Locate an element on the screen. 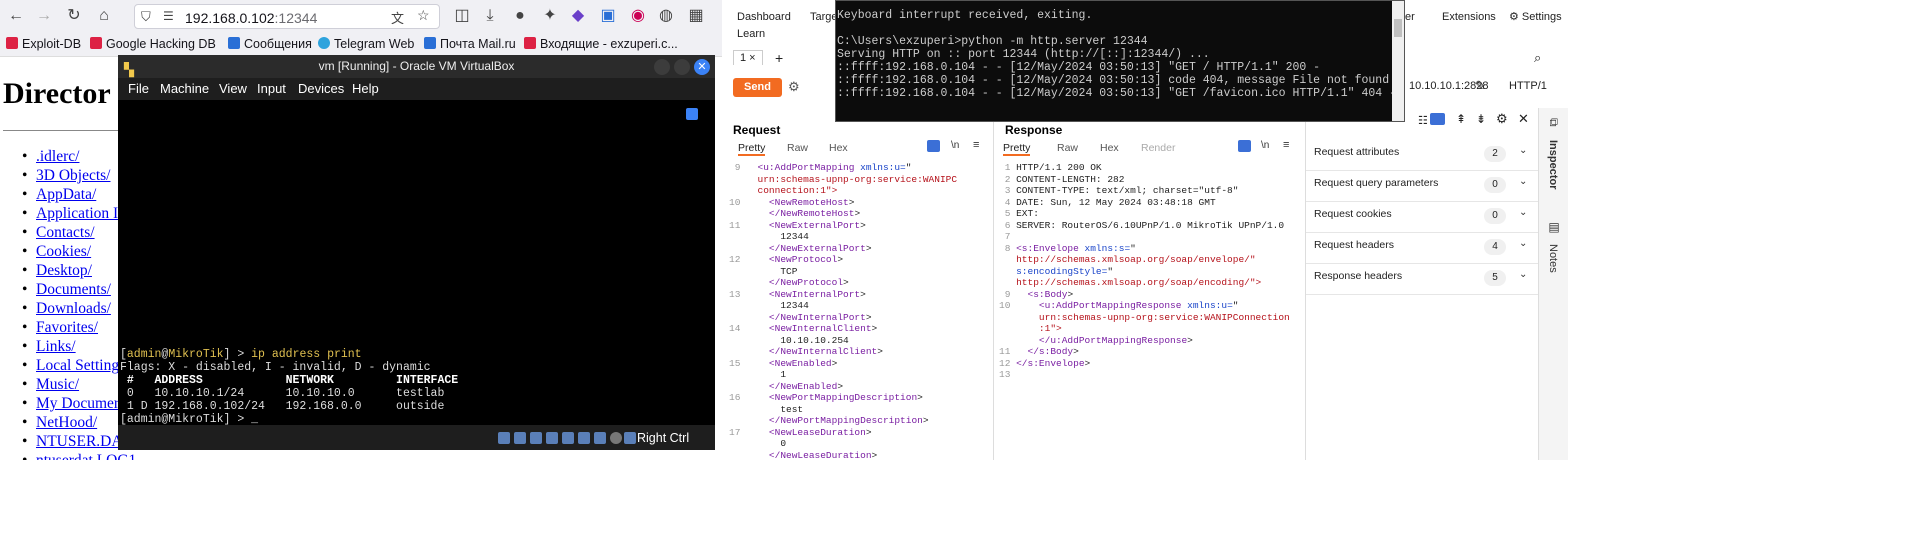  extension-icon: ◆ is located at coordinates (578, 16).